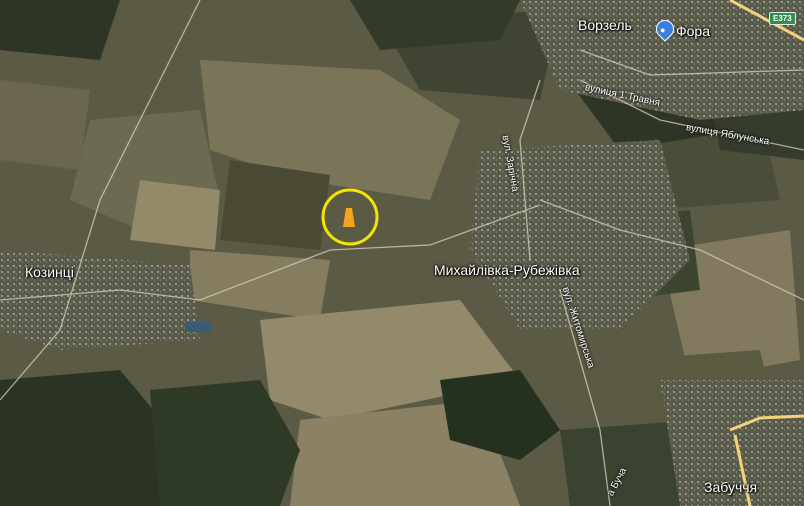  What do you see at coordinates (198, 327) in the screenshot?
I see `pond` at bounding box center [198, 327].